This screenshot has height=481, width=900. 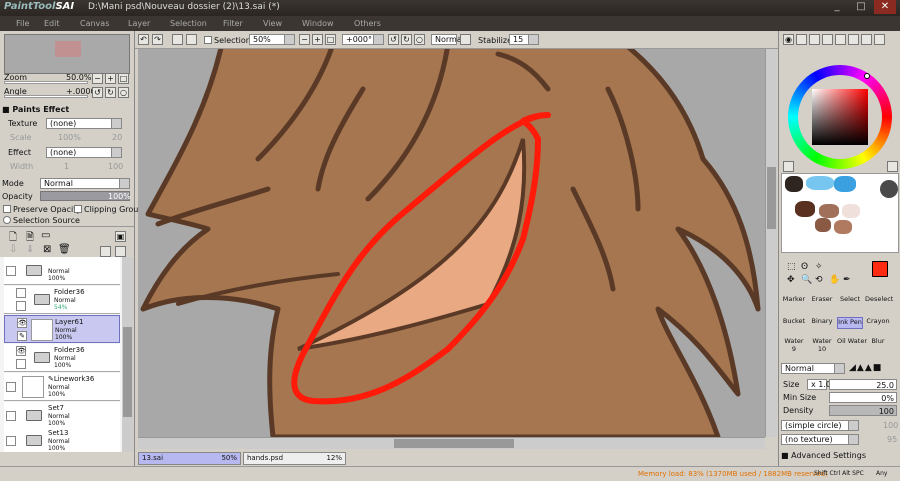 I want to click on layer-item: 👁 Folder36 Normal 100%, so click(x=62, y=358).